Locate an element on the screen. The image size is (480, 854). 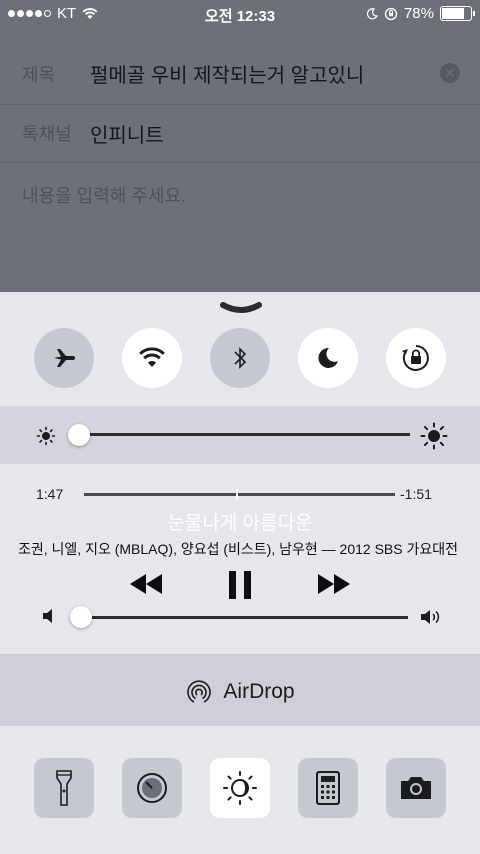
brightness-panel is located at coordinates (240, 435).